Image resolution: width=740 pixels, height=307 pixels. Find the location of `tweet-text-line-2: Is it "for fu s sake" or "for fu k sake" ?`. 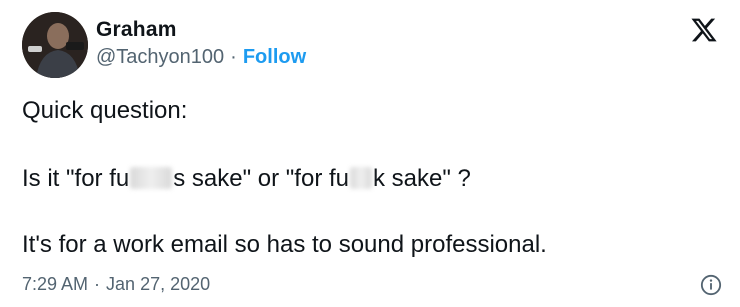

tweet-text-line-2: Is it "for fu s sake" or "for fu k sake" ? is located at coordinates (246, 179).